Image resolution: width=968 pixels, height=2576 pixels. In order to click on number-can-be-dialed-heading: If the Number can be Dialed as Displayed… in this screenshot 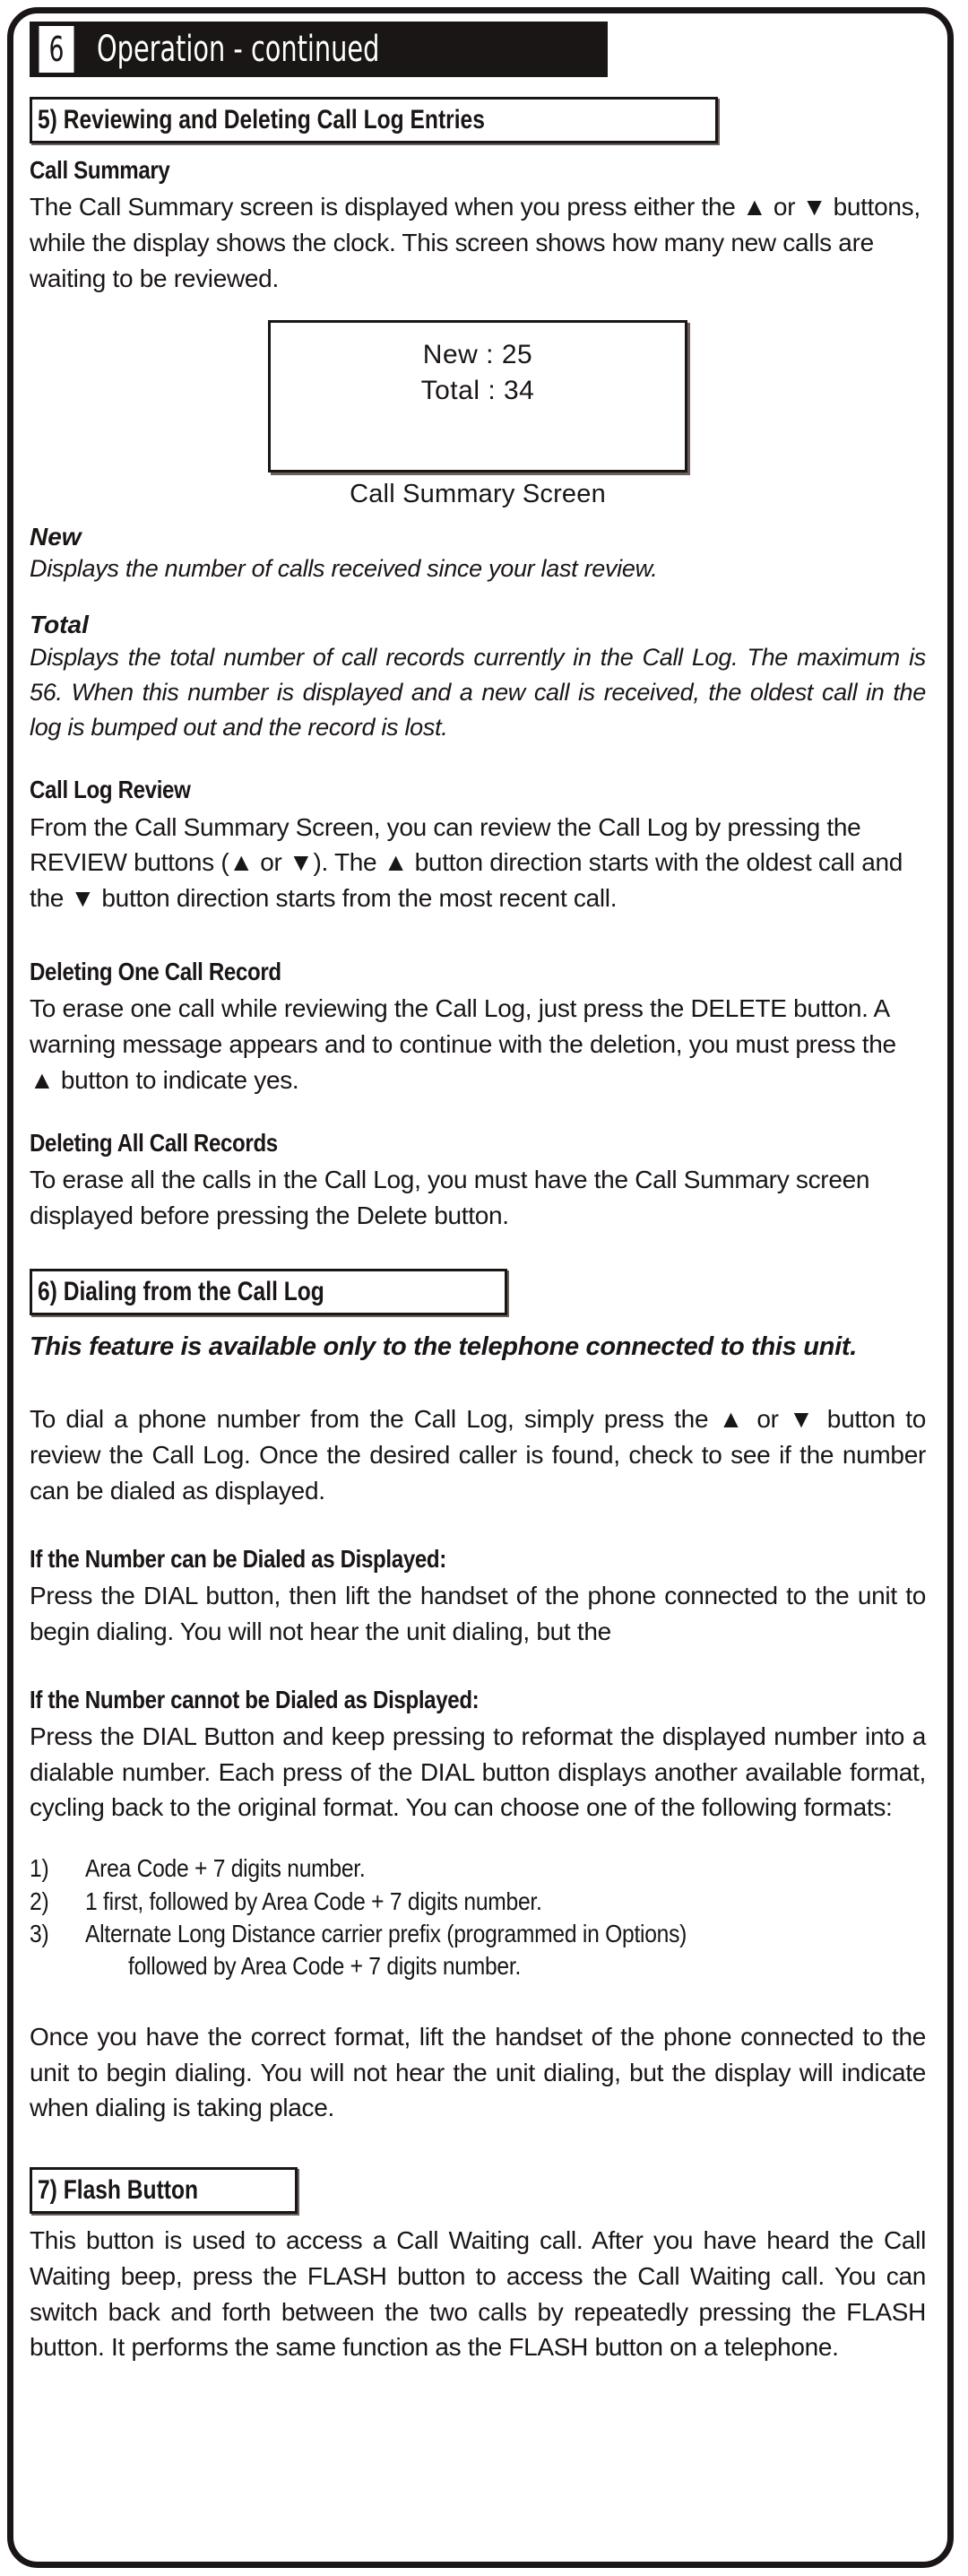, I will do `click(238, 1558)`.